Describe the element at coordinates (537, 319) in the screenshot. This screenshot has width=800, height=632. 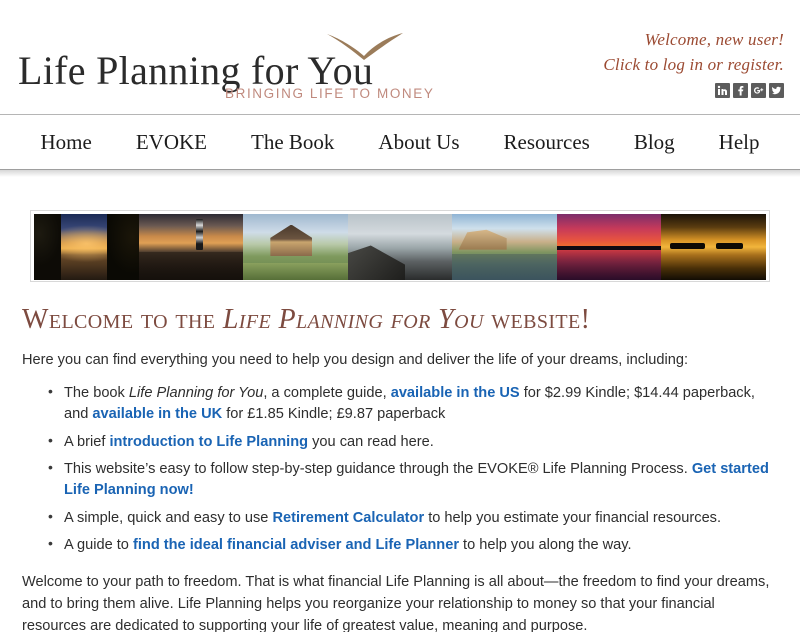
I see `page-title-part2: website!` at that location.